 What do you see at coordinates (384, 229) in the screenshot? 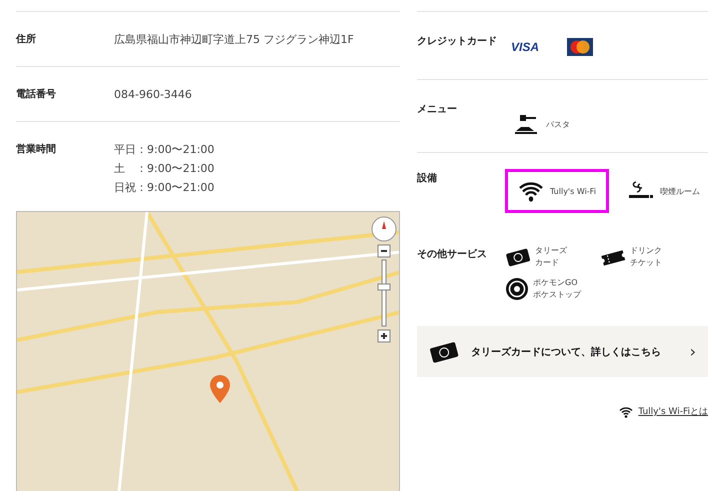
I see `compass-icon` at bounding box center [384, 229].